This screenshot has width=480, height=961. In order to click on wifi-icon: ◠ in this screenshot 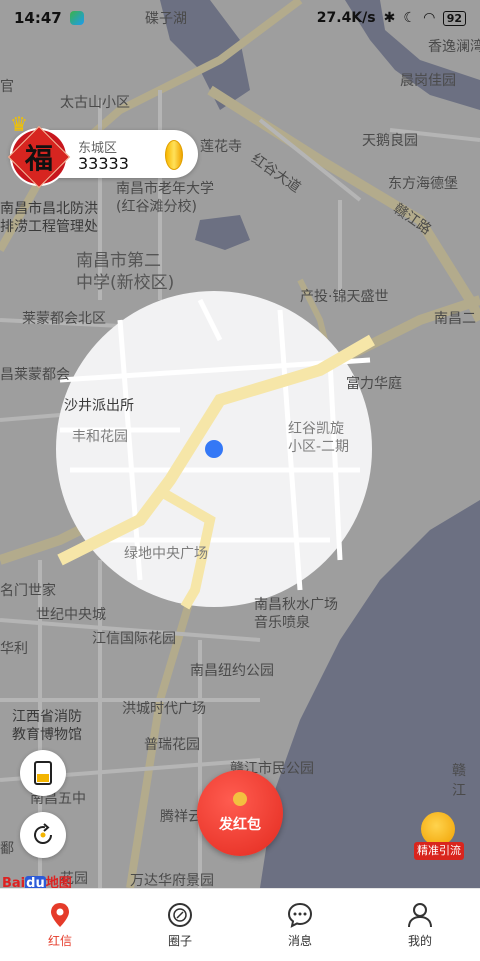, I will do `click(429, 18)`.